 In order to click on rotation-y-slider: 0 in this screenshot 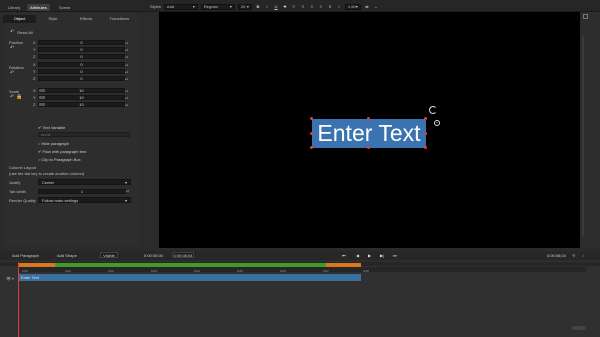, I will do `click(81, 71)`.